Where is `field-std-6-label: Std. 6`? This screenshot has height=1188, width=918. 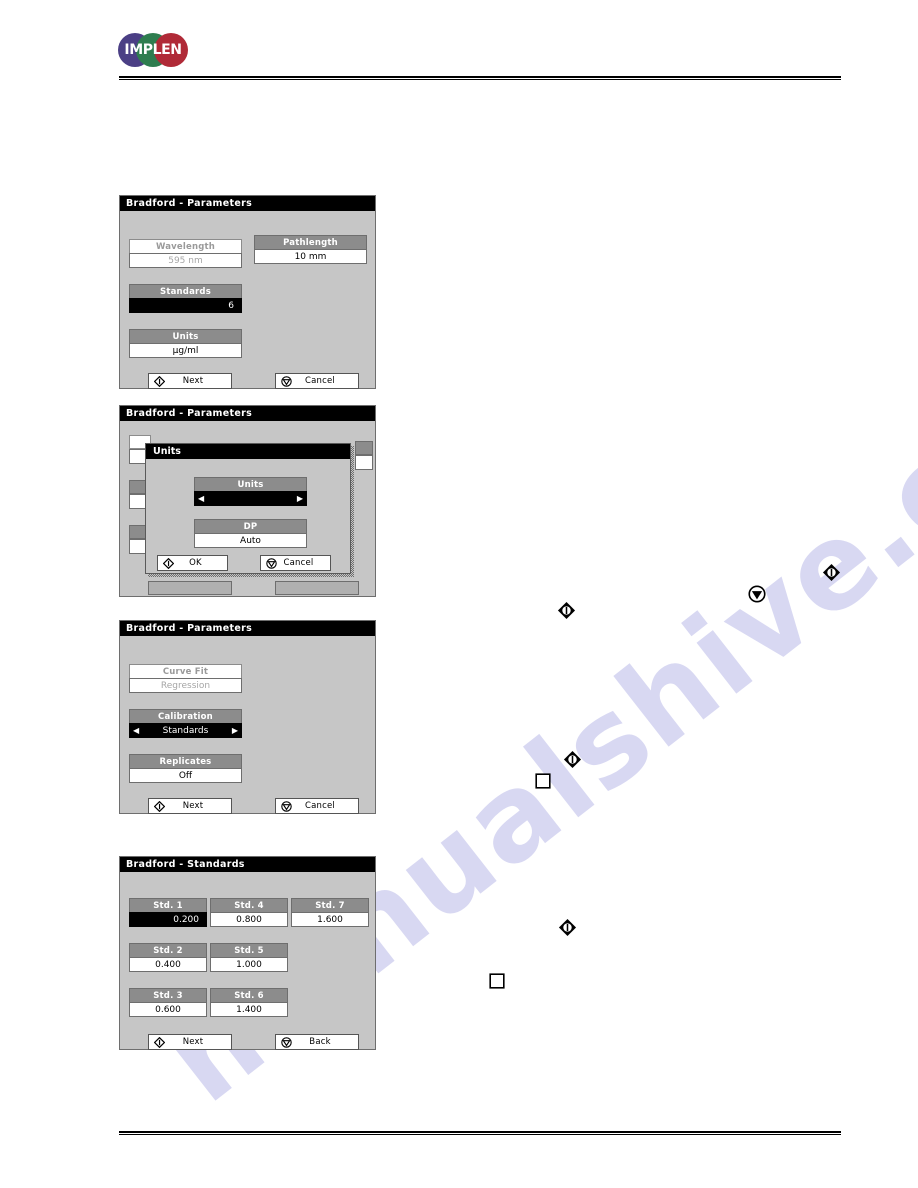
field-std-6-label: Std. 6 is located at coordinates (249, 995).